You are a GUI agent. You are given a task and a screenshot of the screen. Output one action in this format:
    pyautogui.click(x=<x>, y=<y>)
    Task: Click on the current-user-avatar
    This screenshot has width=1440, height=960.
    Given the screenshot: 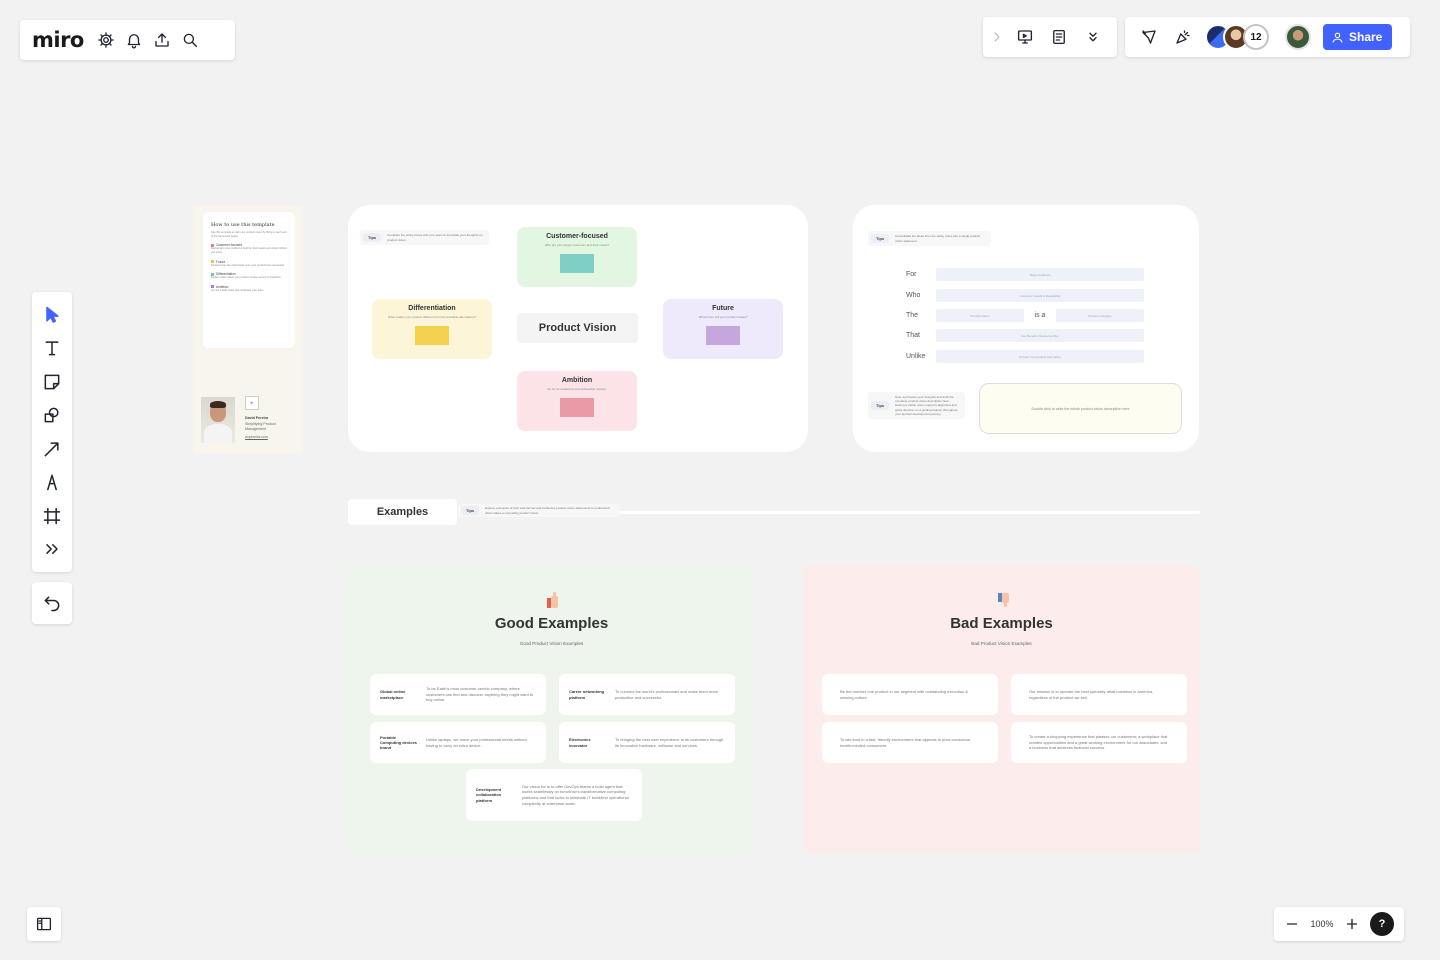 What is the action you would take?
    pyautogui.click(x=1298, y=37)
    